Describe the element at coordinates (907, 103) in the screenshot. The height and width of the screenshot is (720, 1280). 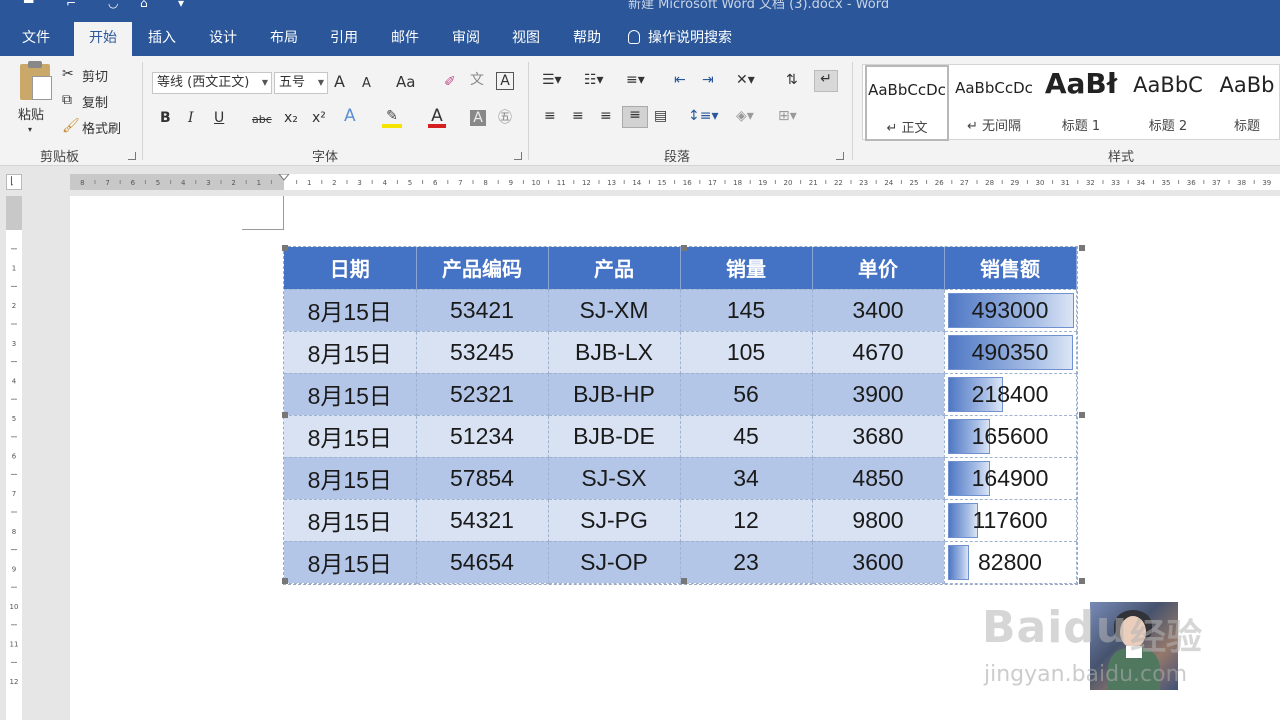
I see `style-normal: AaBbCcDc ↵ 正文` at that location.